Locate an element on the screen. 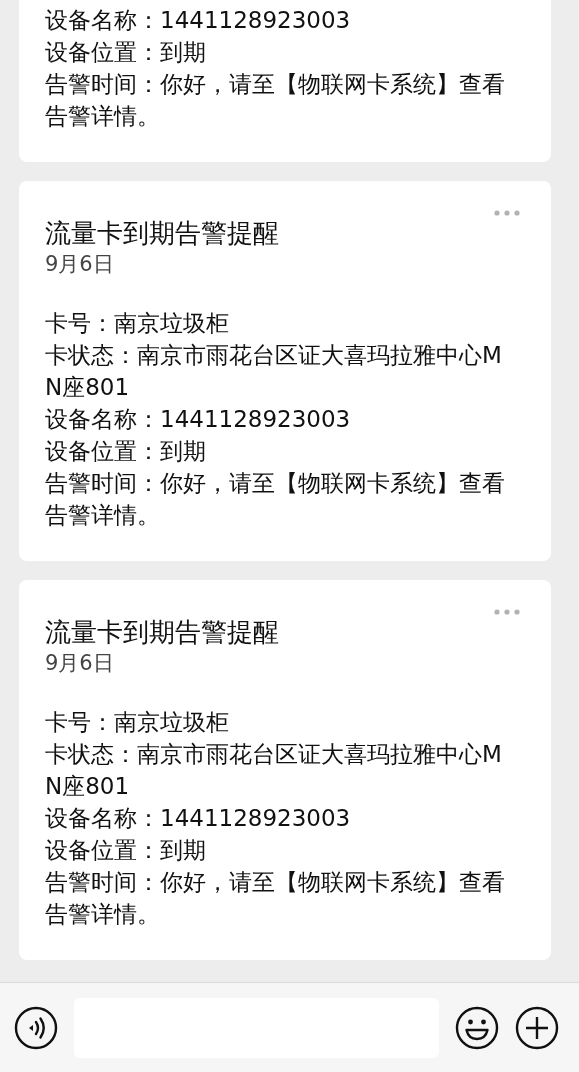 The image size is (579, 1072). plus-icon is located at coordinates (537, 1027).